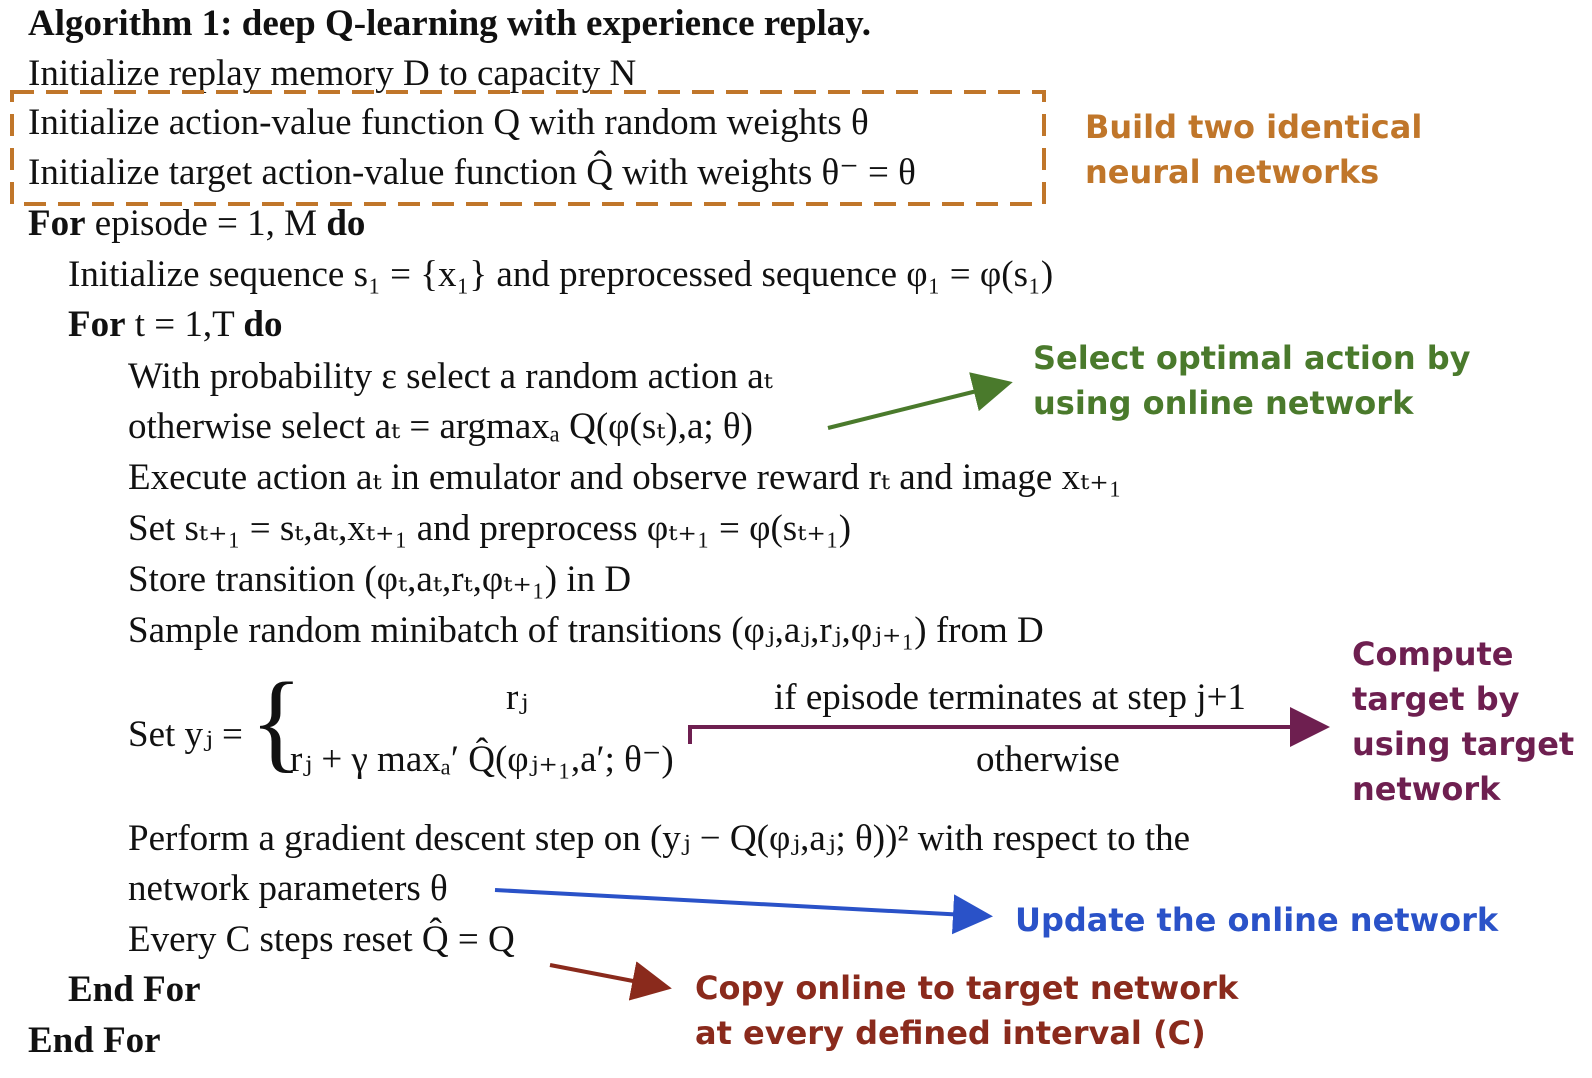 Image resolution: width=1592 pixels, height=1078 pixels. Describe the element at coordinates (610, 981) in the screenshot. I see `copy-online-arrow` at that location.